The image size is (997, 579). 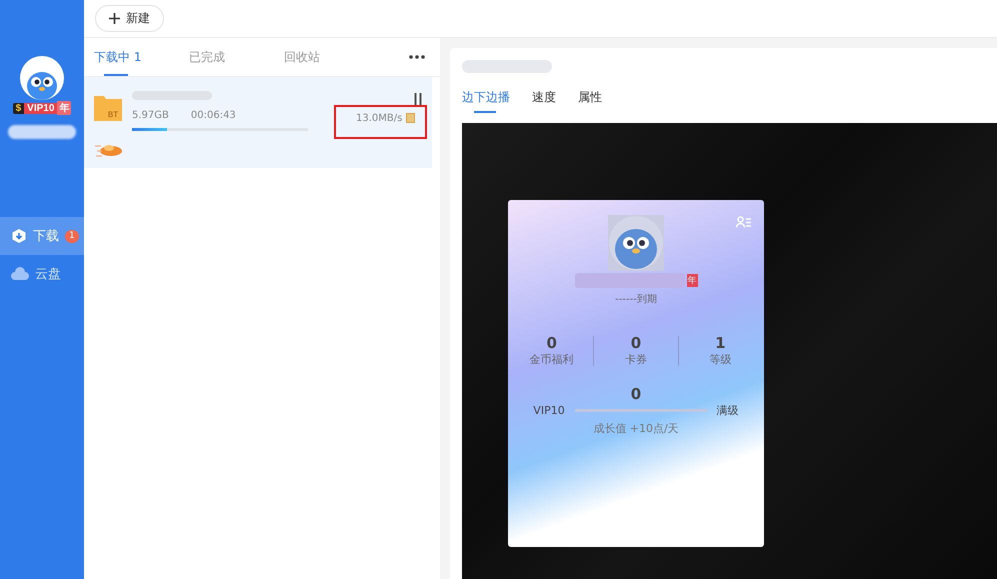 What do you see at coordinates (720, 343) in the screenshot?
I see `stat-value: 1` at bounding box center [720, 343].